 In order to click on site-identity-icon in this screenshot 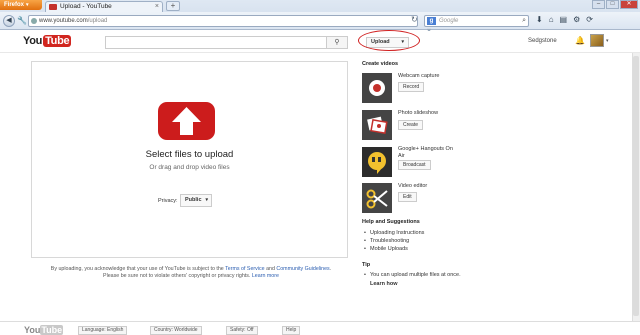, I will do `click(34, 21)`.